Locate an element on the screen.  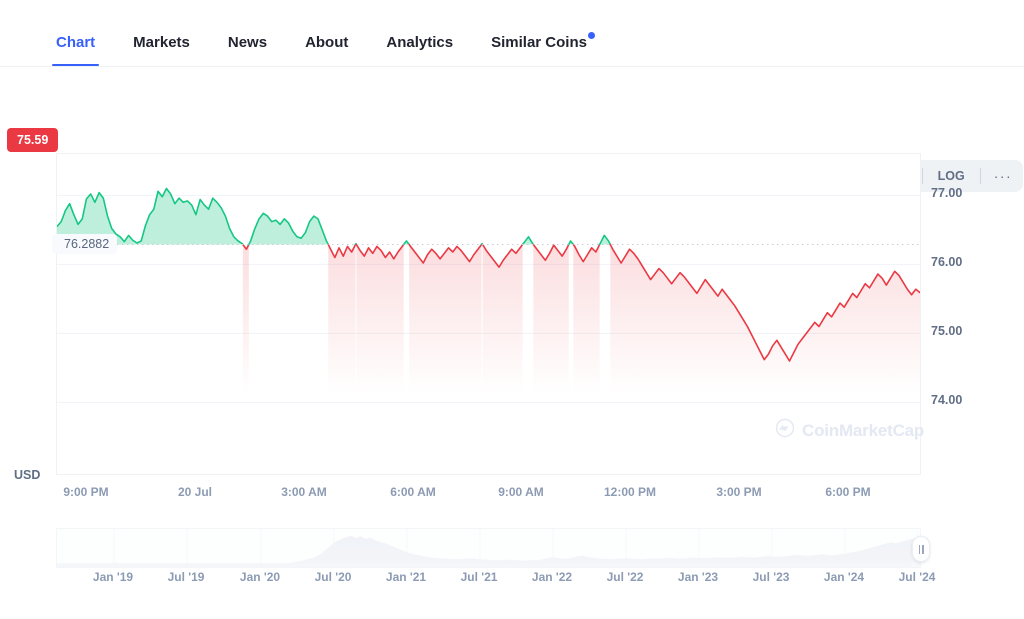
navigator-axis-tick: Jul '20 is located at coordinates (333, 577).